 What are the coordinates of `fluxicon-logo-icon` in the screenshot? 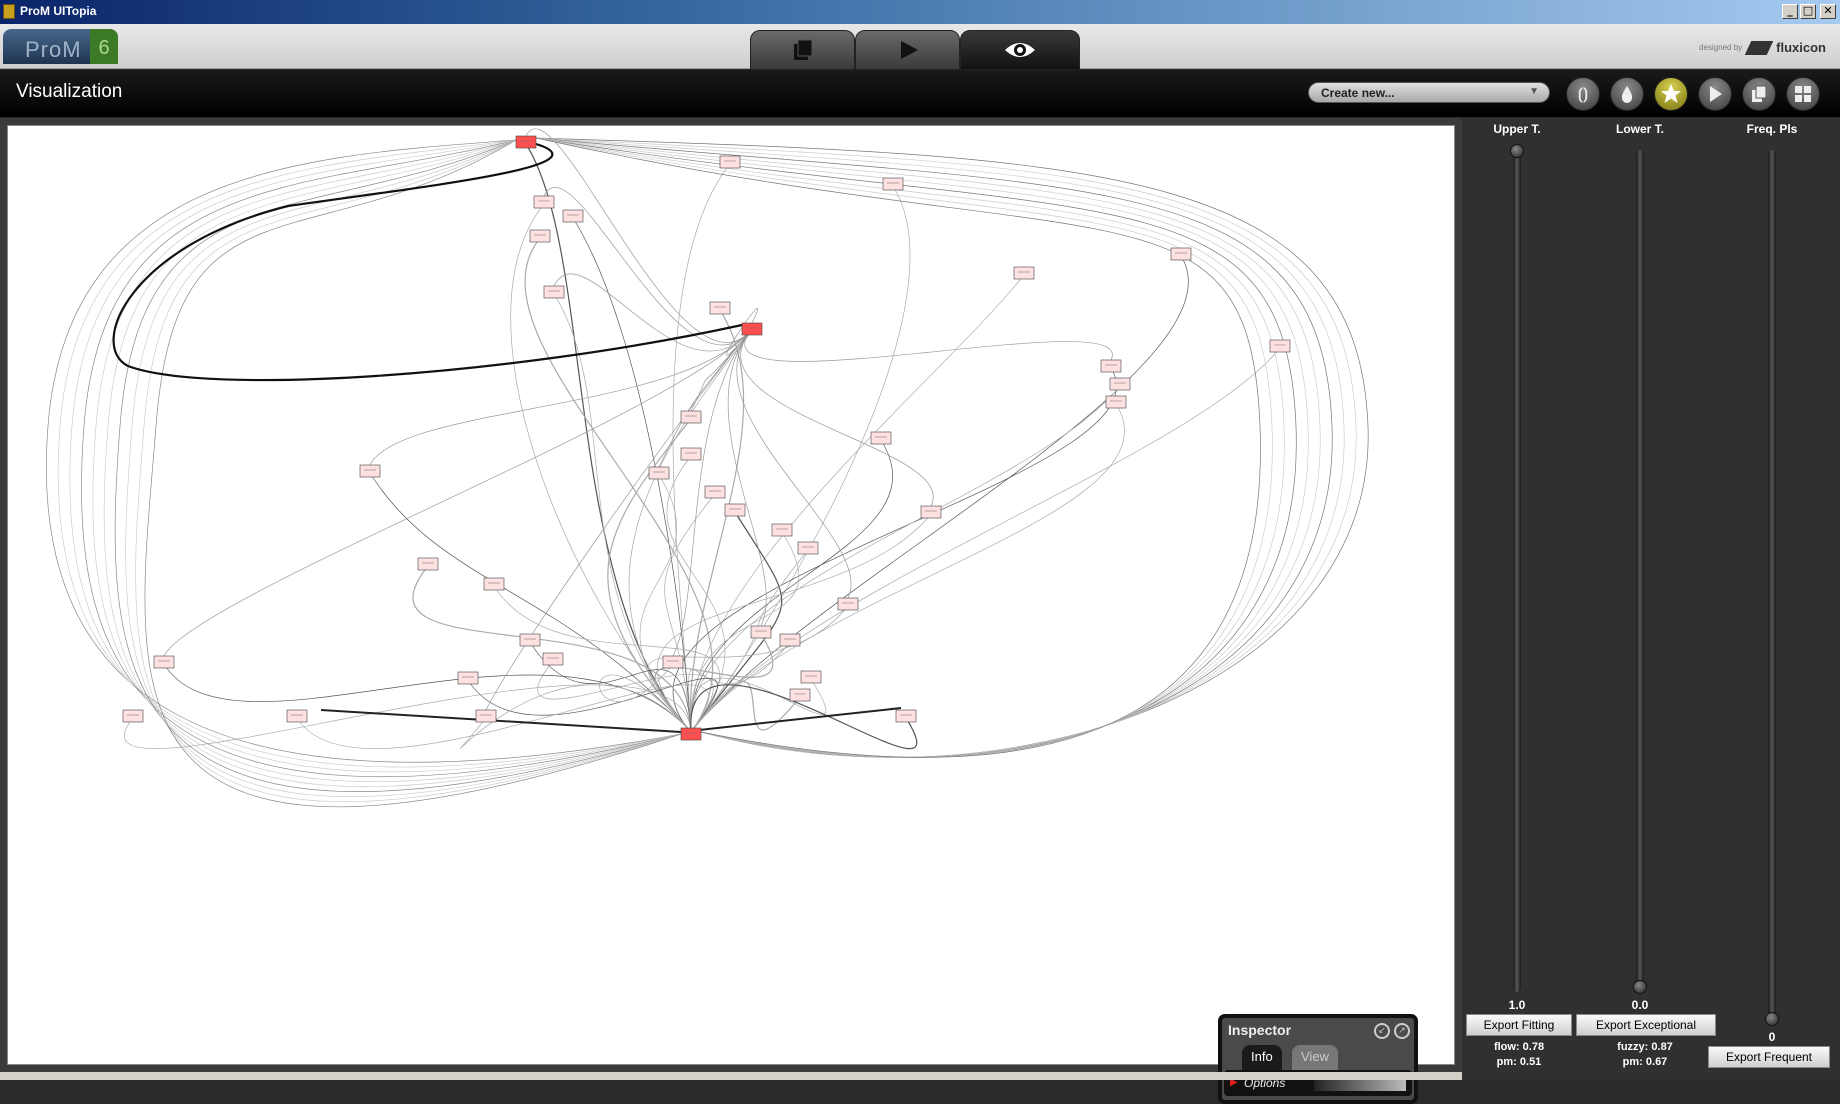 It's located at (1759, 47).